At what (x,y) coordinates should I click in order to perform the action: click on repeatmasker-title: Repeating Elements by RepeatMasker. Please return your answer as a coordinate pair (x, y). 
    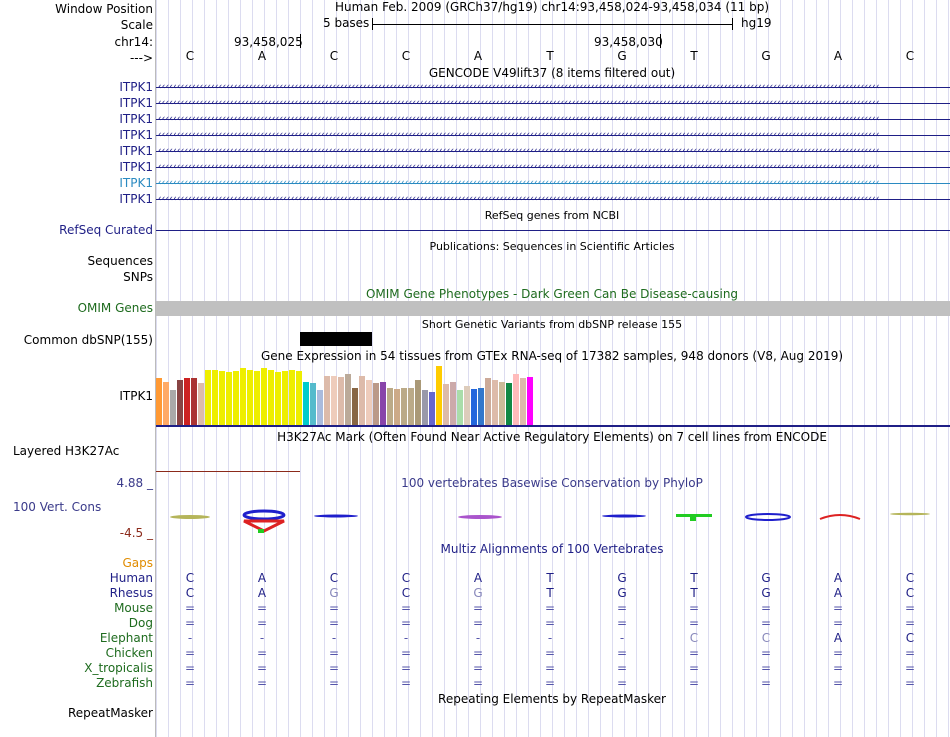
    Looking at the image, I should click on (552, 699).